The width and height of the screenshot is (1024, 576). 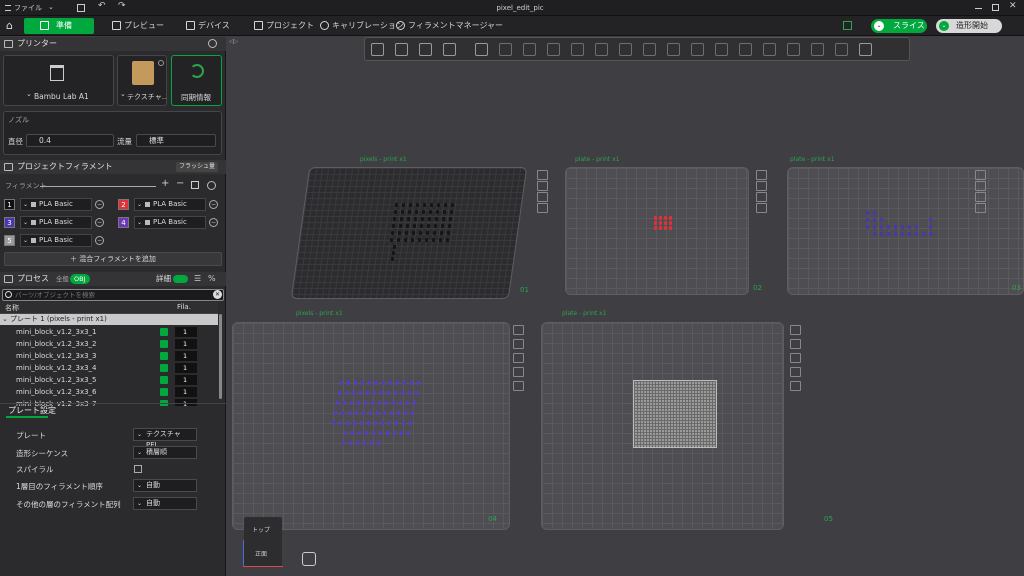 What do you see at coordinates (30, 8) in the screenshot?
I see `file-menu: ファイル ⌄` at bounding box center [30, 8].